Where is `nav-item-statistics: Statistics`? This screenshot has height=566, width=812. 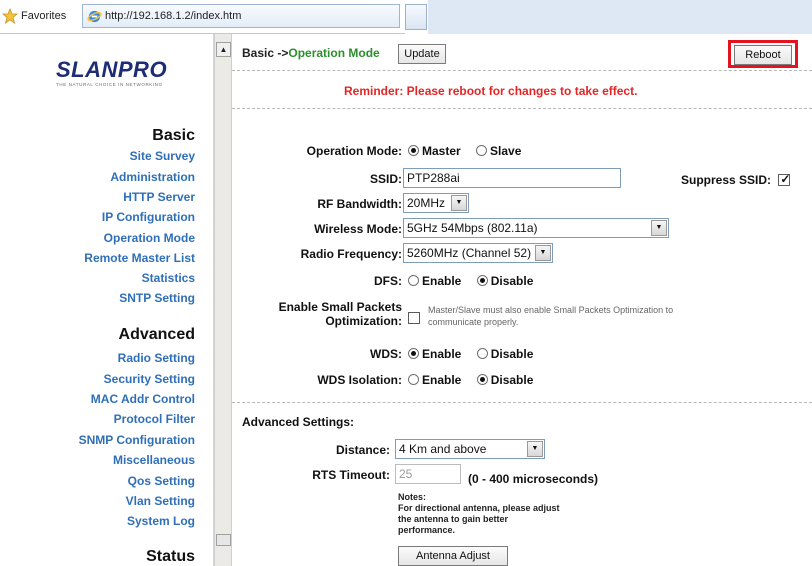
nav-item-statistics: Statistics is located at coordinates (168, 278).